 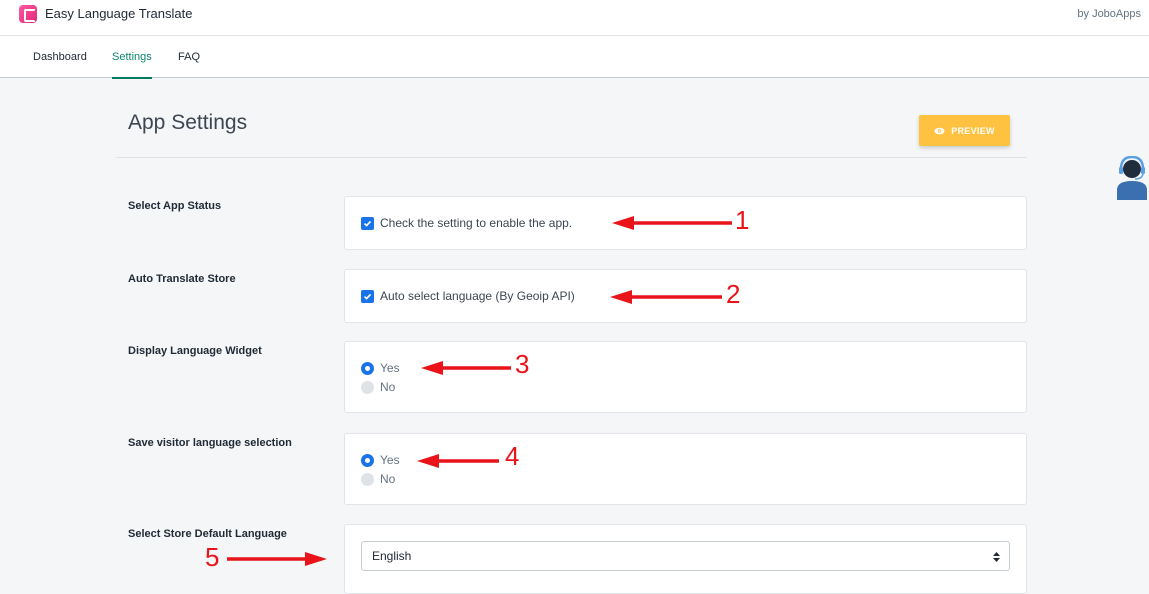 I want to click on save-selection-yes-radio: Yes, so click(x=380, y=460).